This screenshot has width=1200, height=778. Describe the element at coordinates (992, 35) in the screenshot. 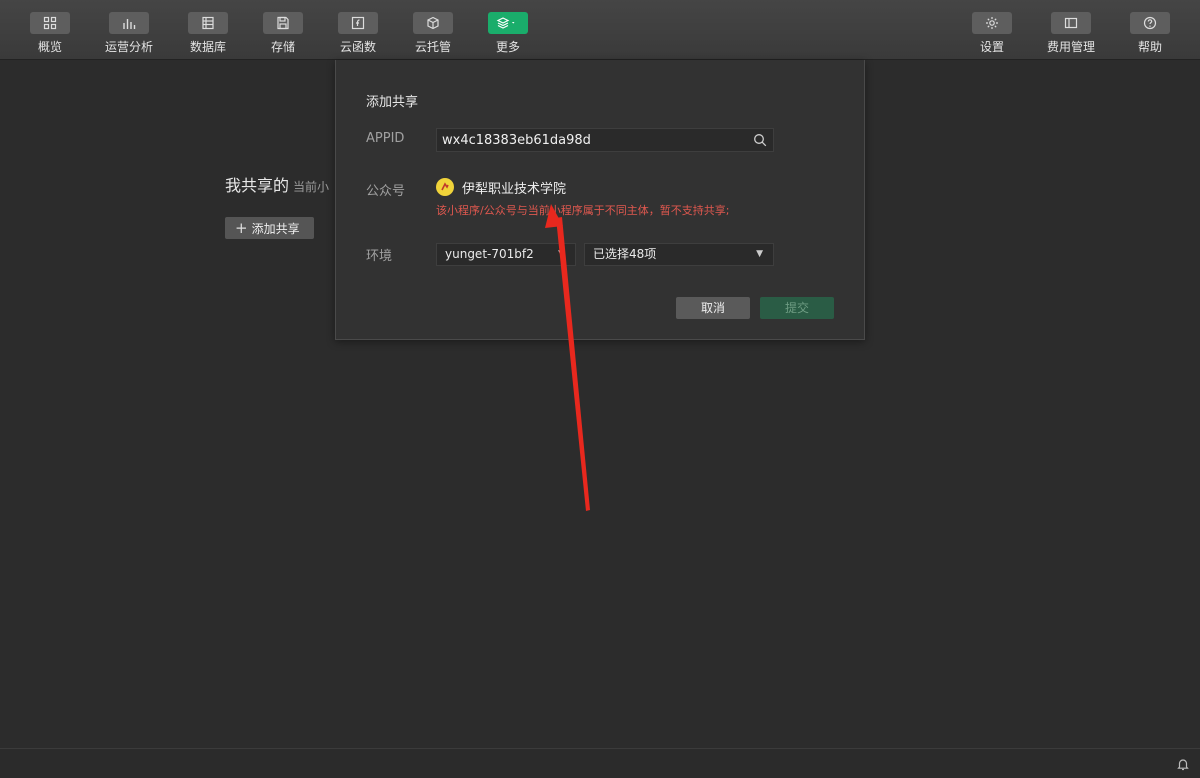

I see `toolbar-settings: 设置` at that location.